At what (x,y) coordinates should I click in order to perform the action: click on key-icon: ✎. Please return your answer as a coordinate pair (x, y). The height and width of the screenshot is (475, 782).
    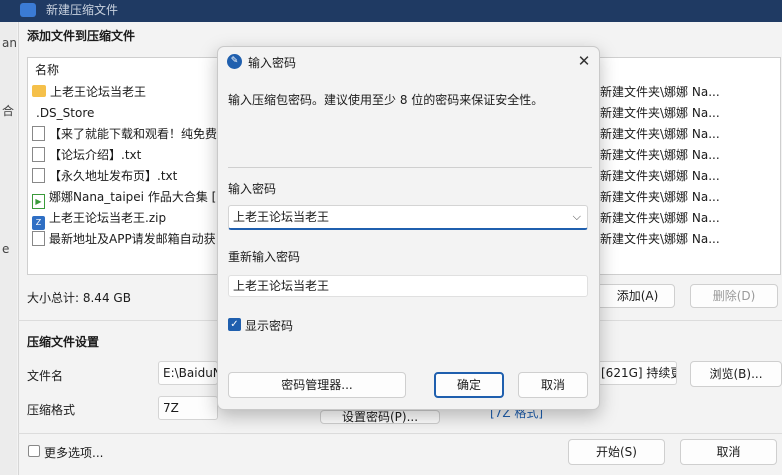
    Looking at the image, I should click on (234, 61).